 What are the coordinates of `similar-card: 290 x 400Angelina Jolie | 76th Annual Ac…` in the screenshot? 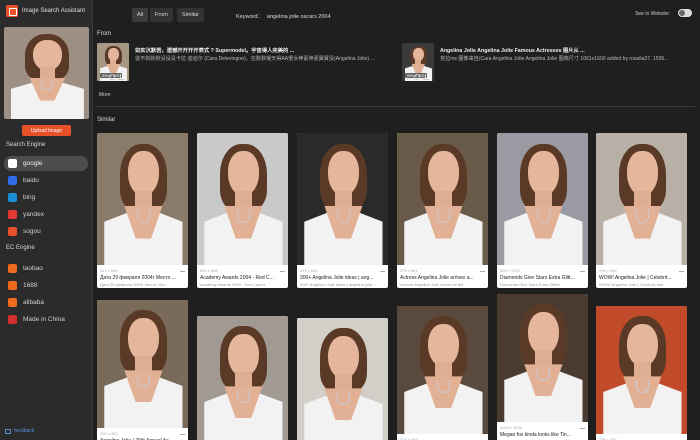 It's located at (142, 370).